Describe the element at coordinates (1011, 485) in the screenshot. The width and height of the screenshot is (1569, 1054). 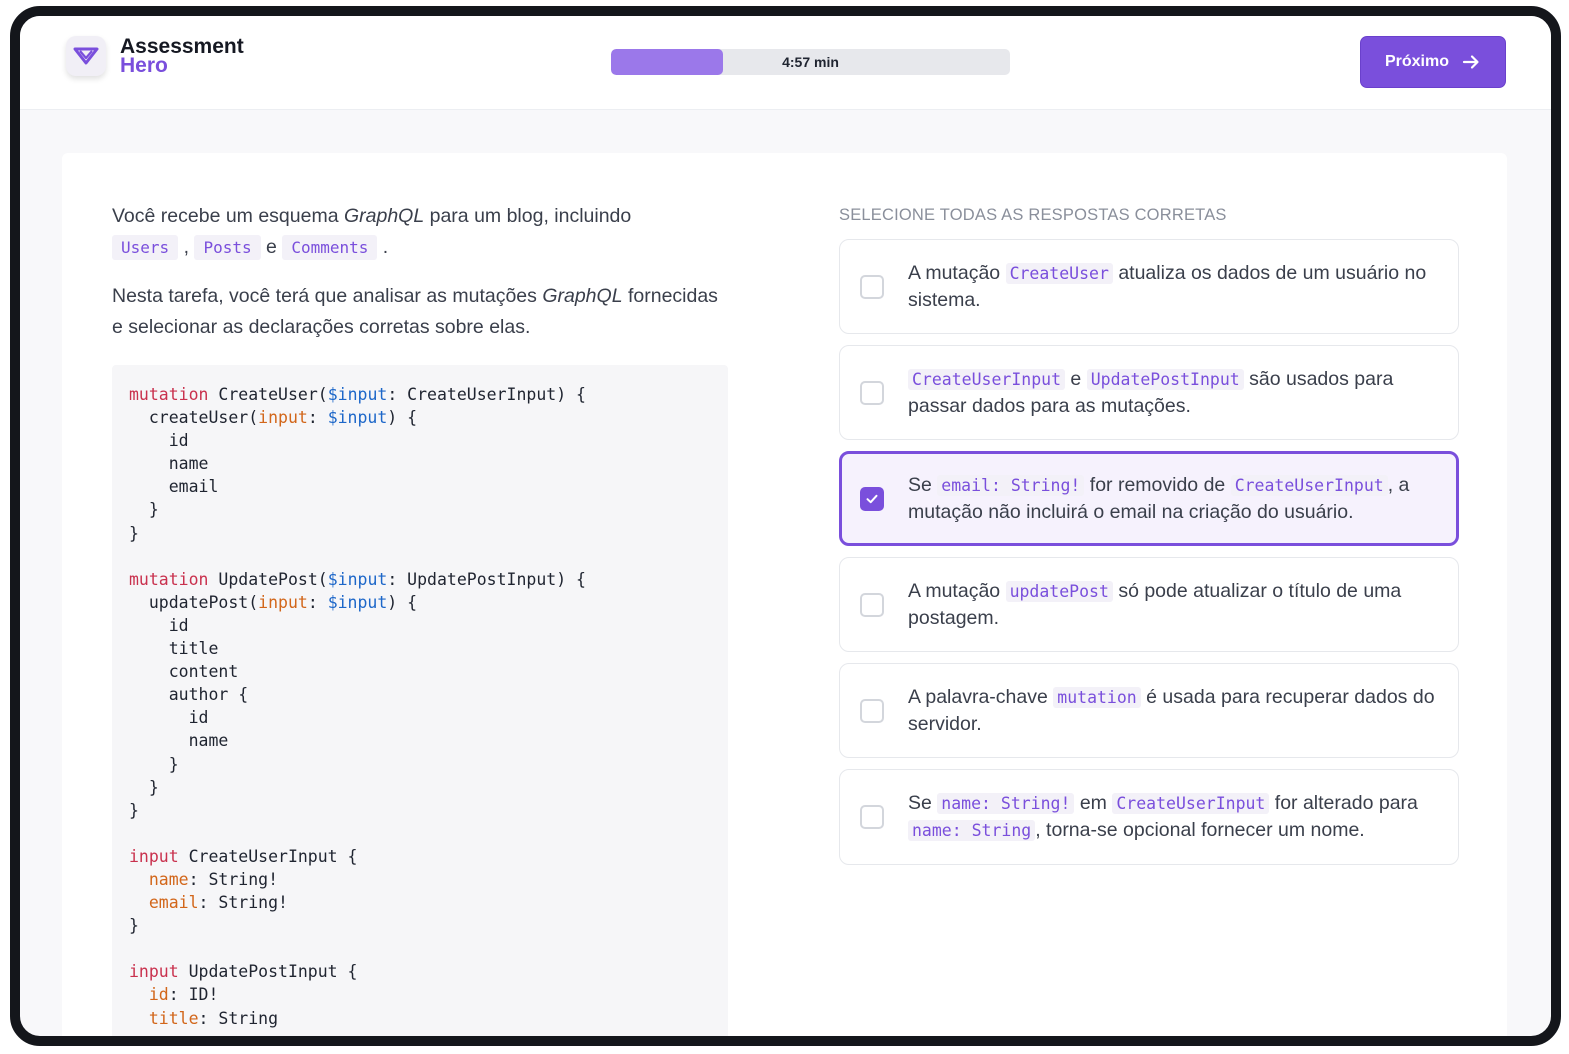
I see `inline-code: email: String!` at that location.